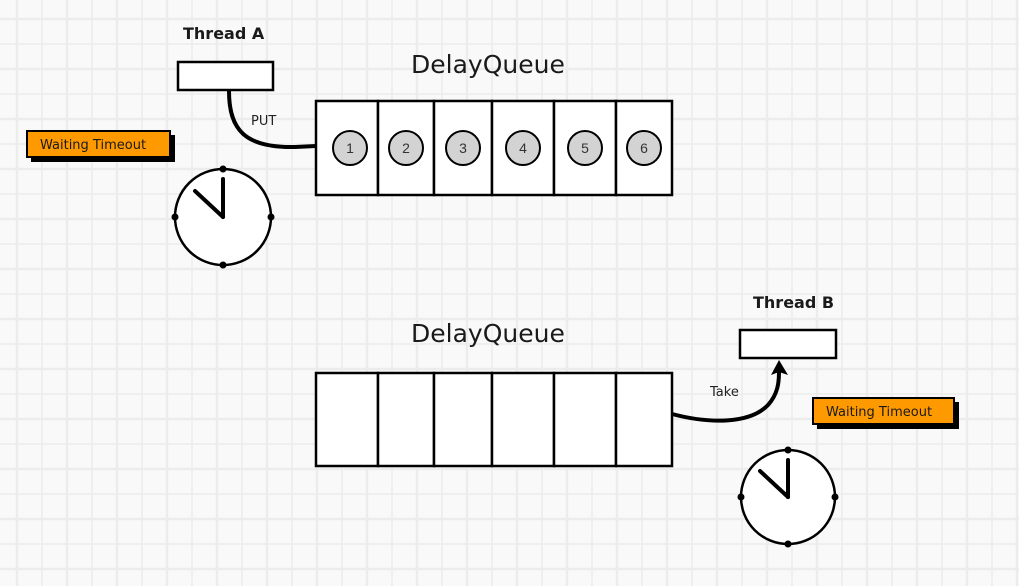 This screenshot has width=1019, height=586. I want to click on queue-cell: 6, so click(644, 148).